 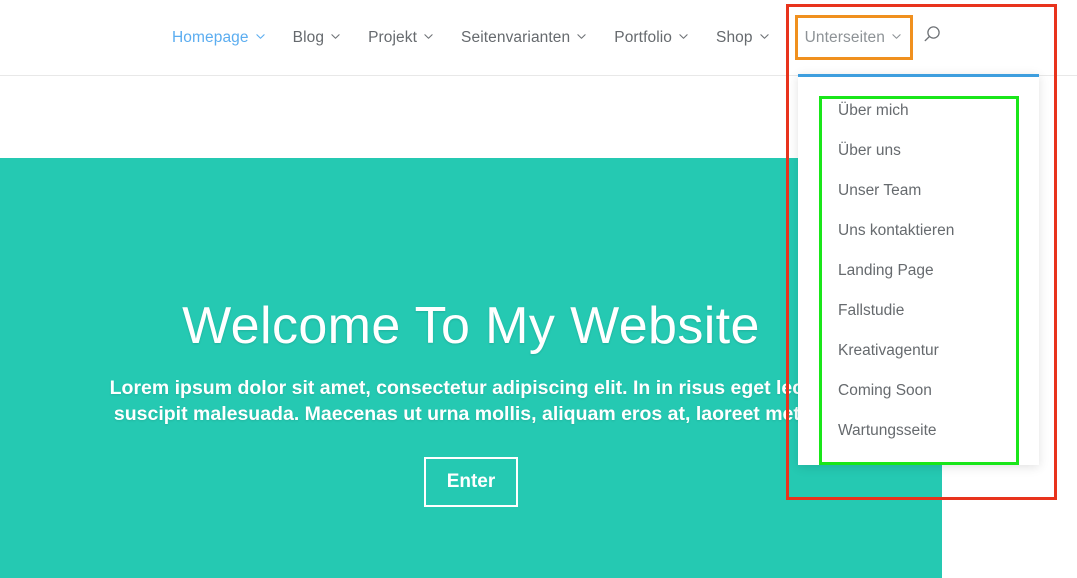 I want to click on dropdown-item-wartungsseite: Wartungsseite, so click(x=918, y=431).